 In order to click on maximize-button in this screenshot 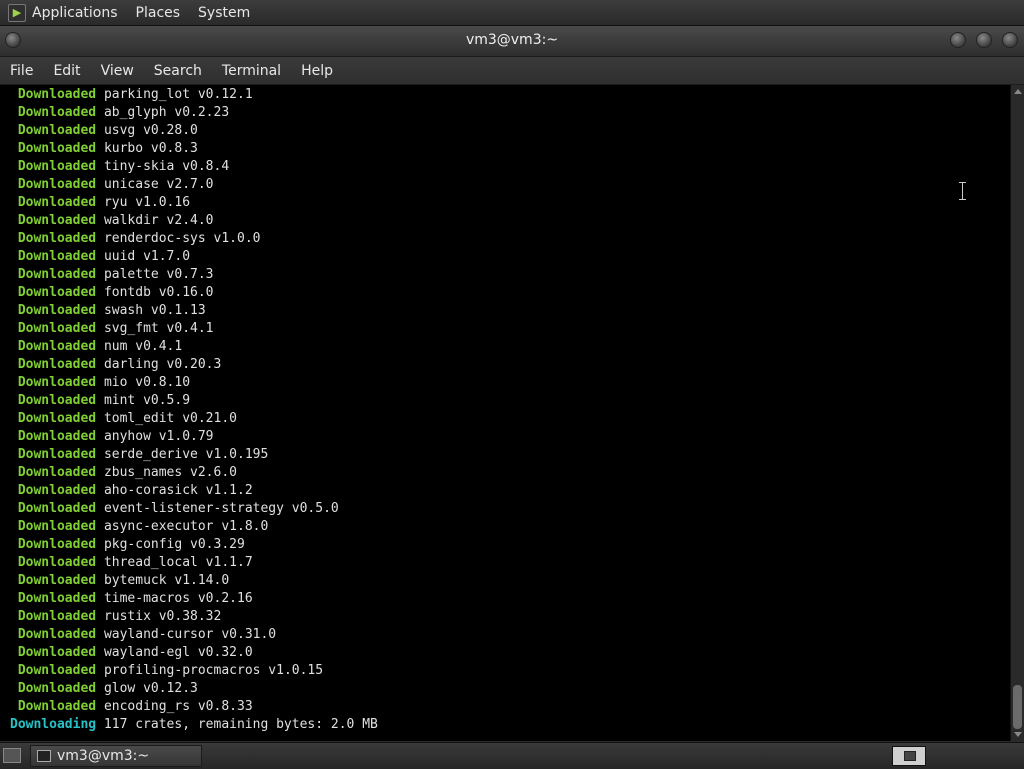, I will do `click(984, 40)`.